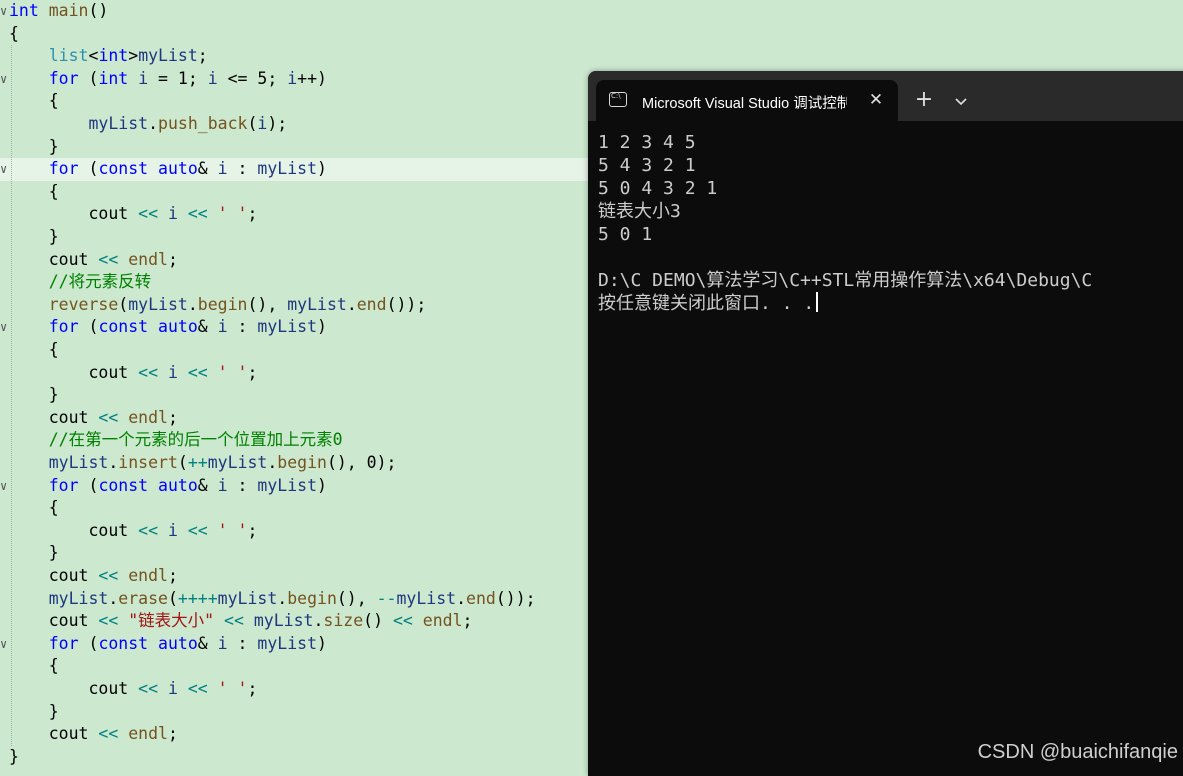  What do you see at coordinates (591, 56) in the screenshot?
I see `code-line: list<int>myList;` at bounding box center [591, 56].